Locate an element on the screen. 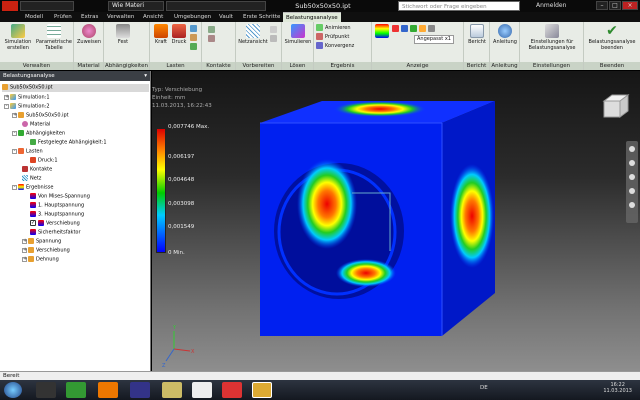  panel-title-bericht: Bericht is located at coordinates (476, 66).